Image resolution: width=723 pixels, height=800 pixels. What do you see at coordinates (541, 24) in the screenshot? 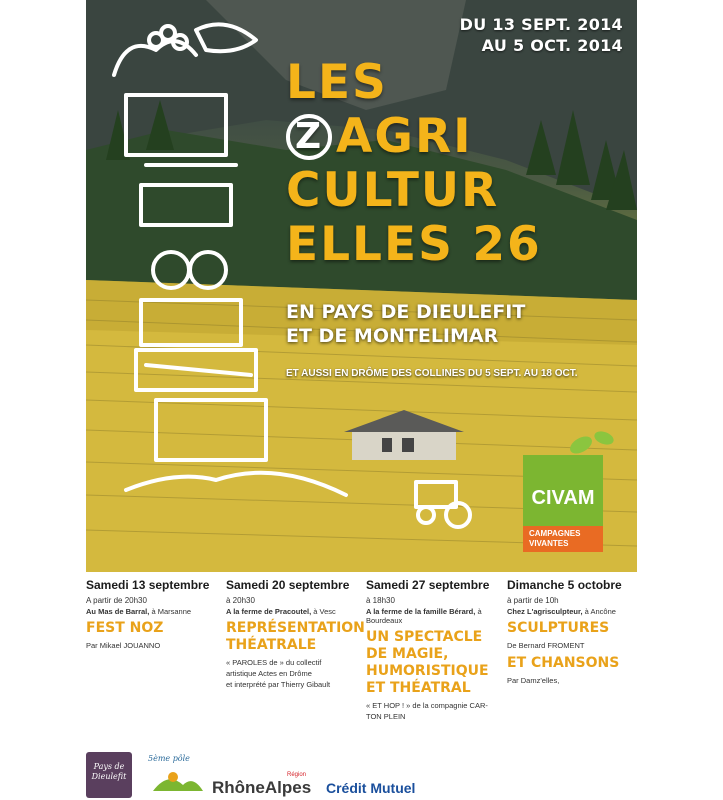
I see `date-start: DU 13 SEPT. 2014` at bounding box center [541, 24].